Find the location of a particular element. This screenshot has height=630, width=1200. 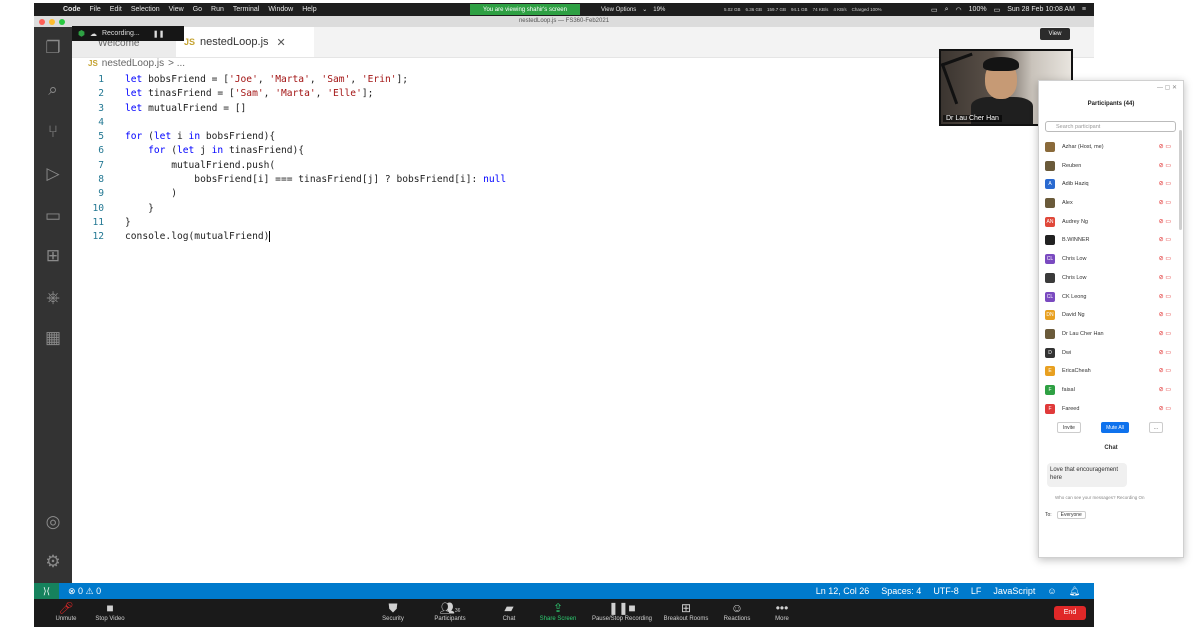

participant-row: DN David Ng ⊘ ▭ is located at coordinates (1111, 315).